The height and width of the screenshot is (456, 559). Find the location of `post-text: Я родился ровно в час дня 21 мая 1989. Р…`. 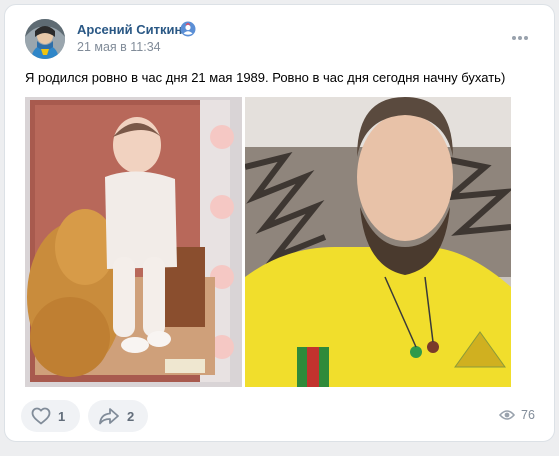

post-text: Я родился ровно в час дня 21 мая 1989. Р… is located at coordinates (265, 77).